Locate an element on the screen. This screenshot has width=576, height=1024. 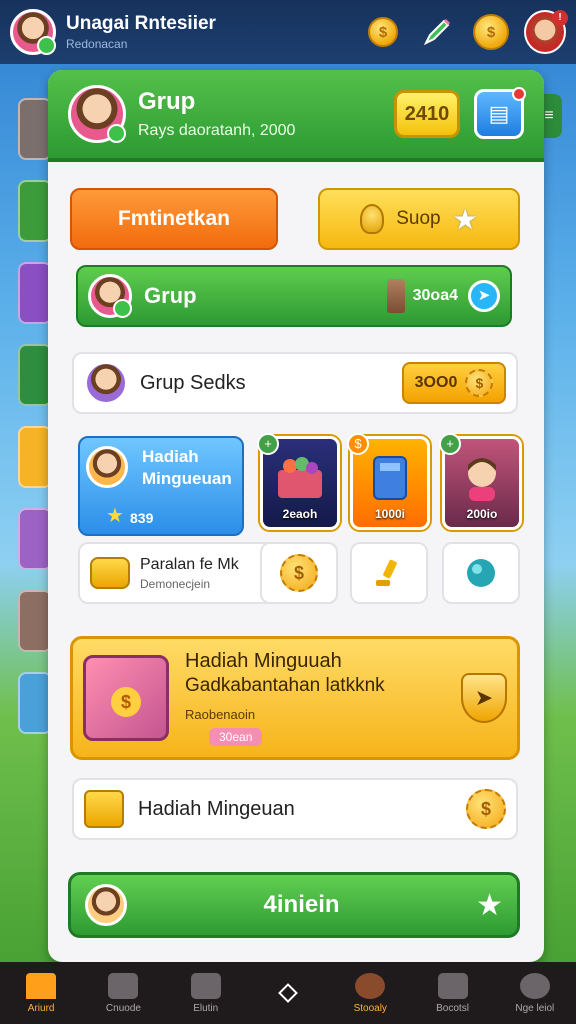
wallet-tile: $ 1000i is located at coordinates (388, 481).